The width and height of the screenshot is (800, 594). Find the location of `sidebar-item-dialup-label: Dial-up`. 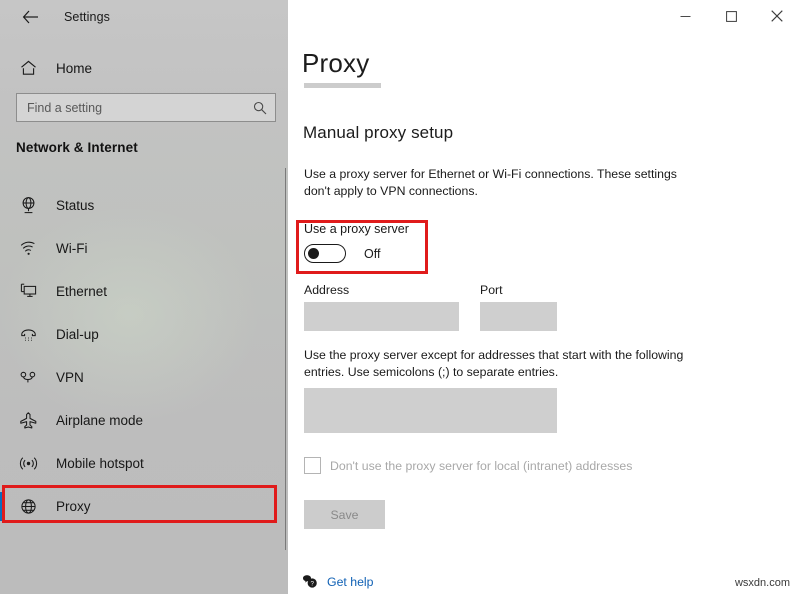

sidebar-item-dialup-label: Dial-up is located at coordinates (77, 334).